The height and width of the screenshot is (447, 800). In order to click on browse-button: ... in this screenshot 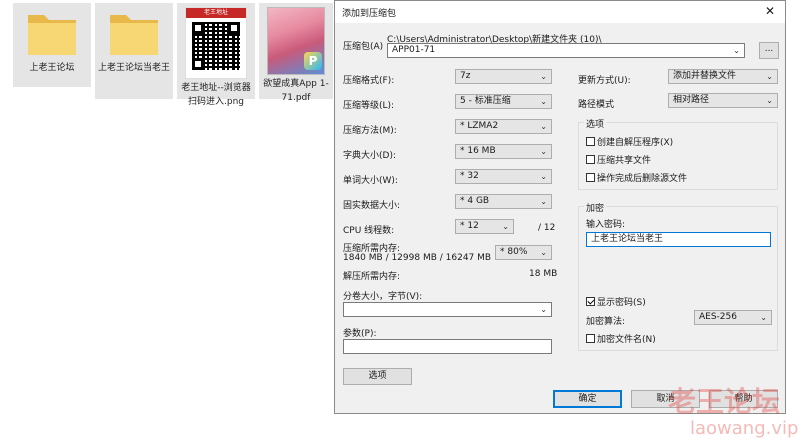, I will do `click(769, 50)`.